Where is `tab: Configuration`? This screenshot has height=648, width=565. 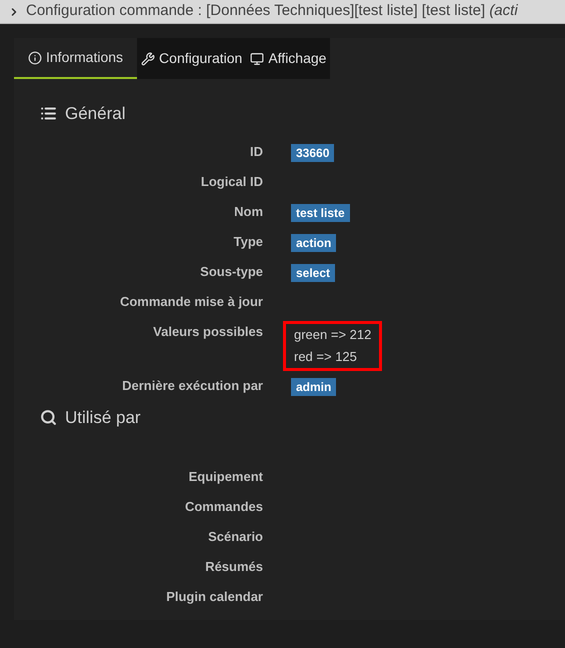 tab: Configuration is located at coordinates (191, 58).